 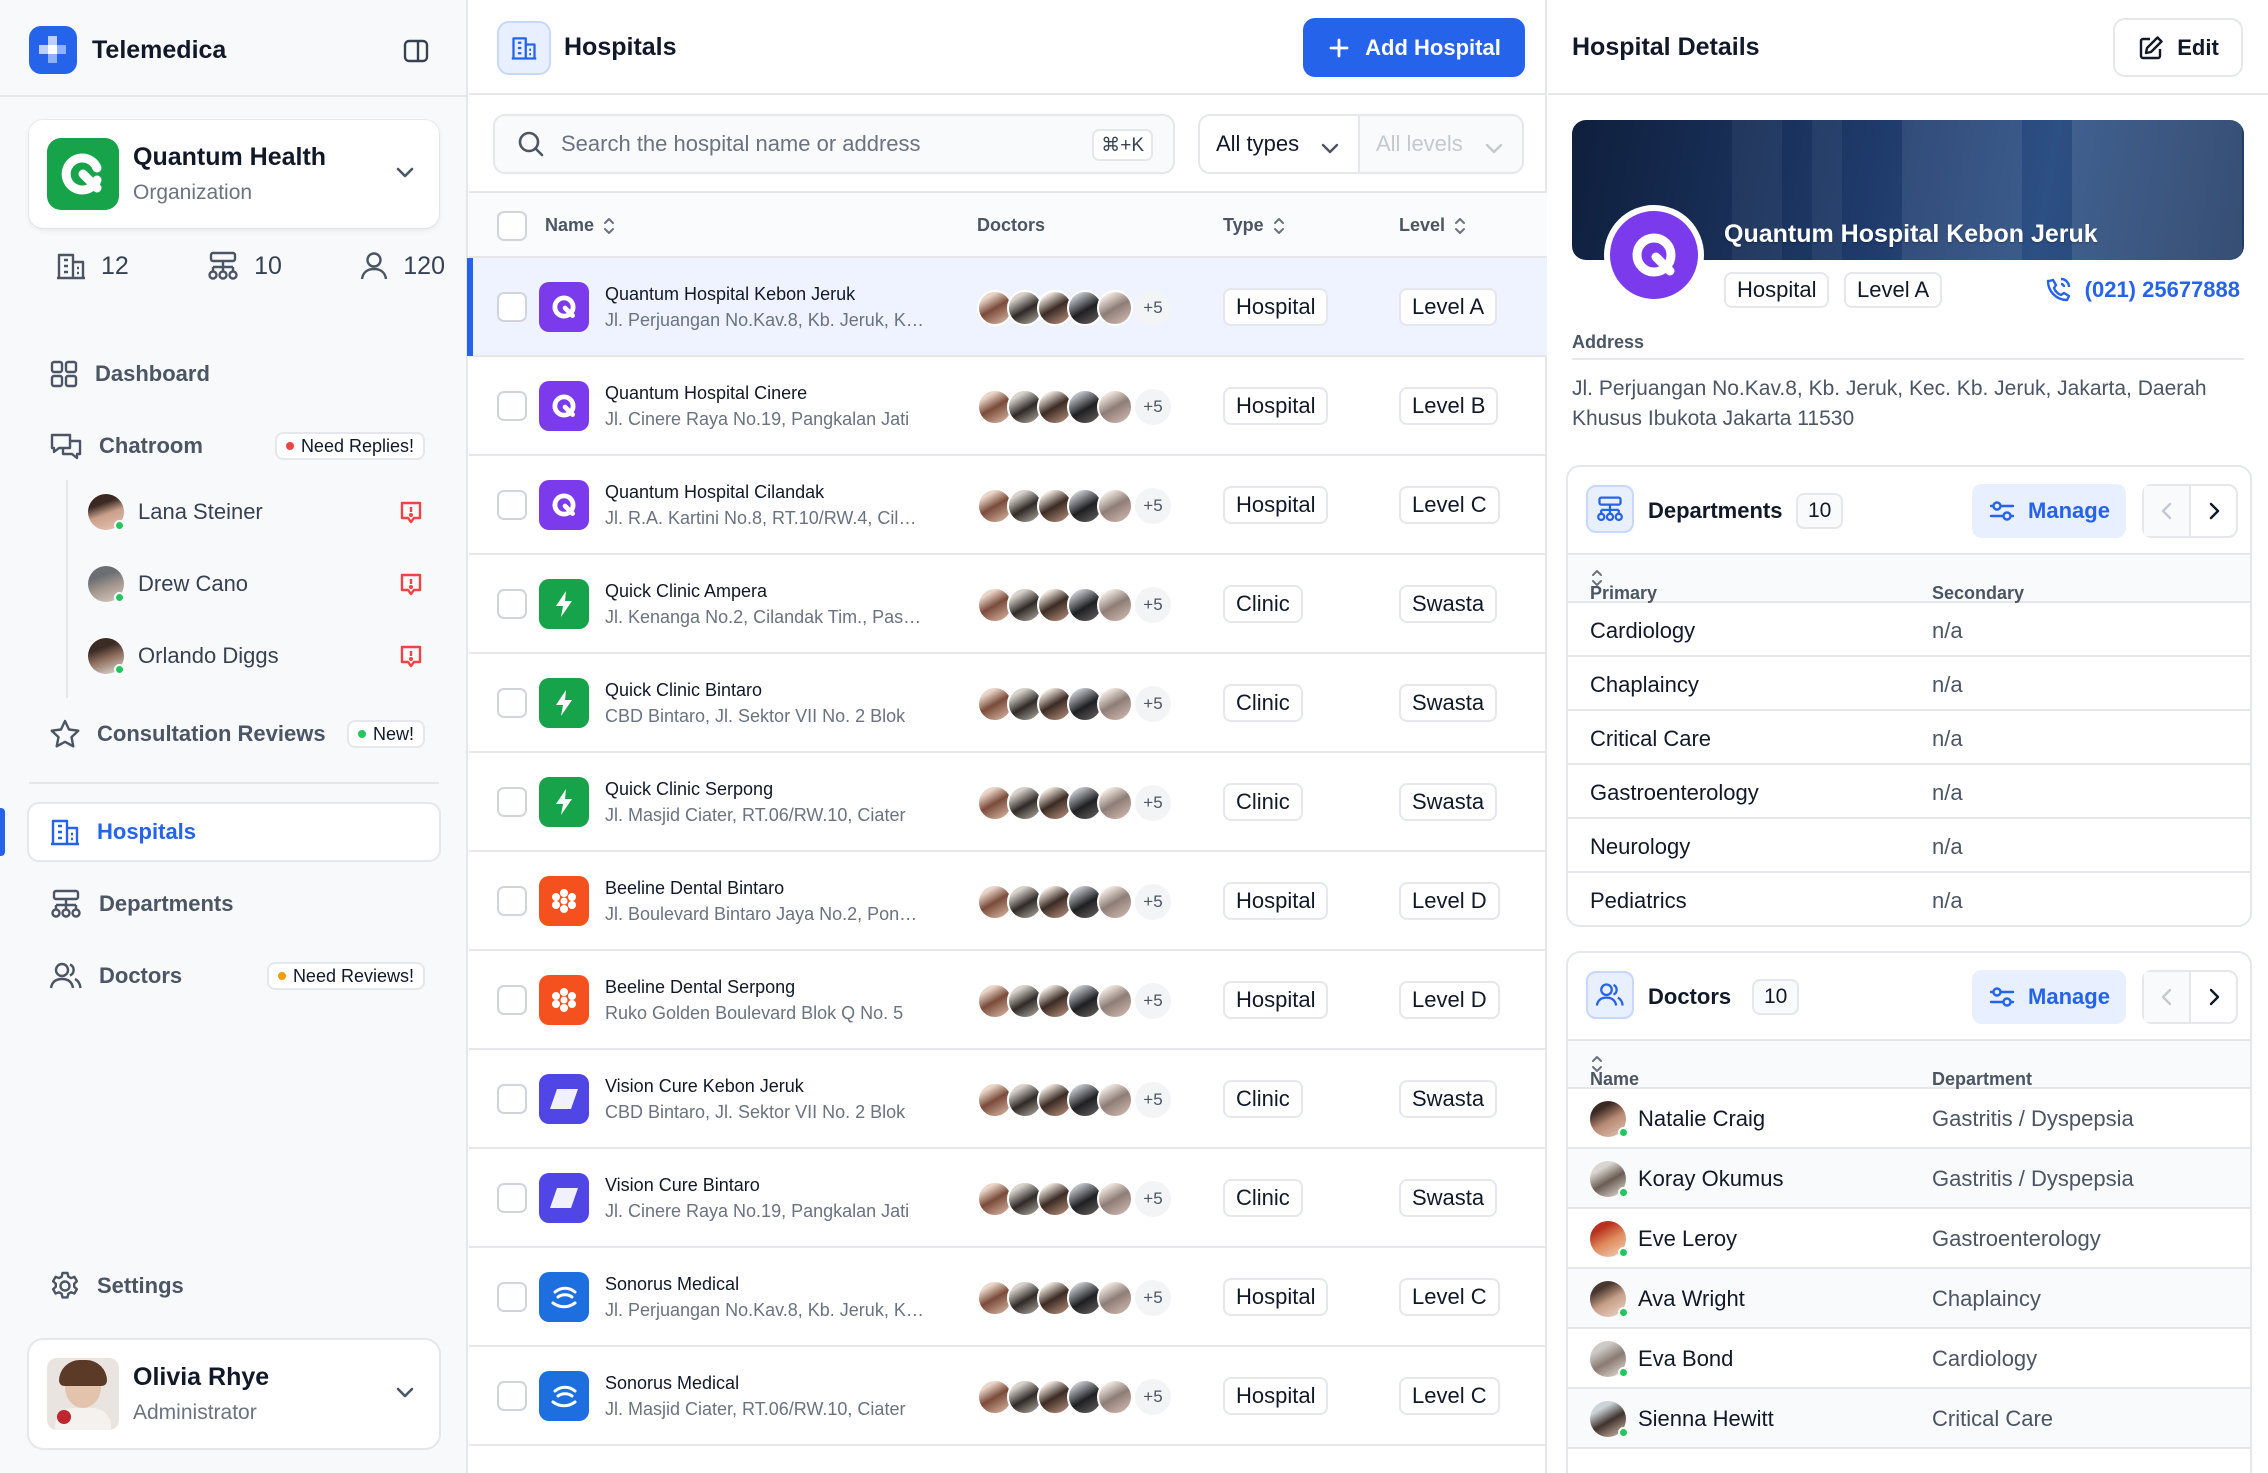 I want to click on department-row: Pediatrics n/a, so click(x=1909, y=899).